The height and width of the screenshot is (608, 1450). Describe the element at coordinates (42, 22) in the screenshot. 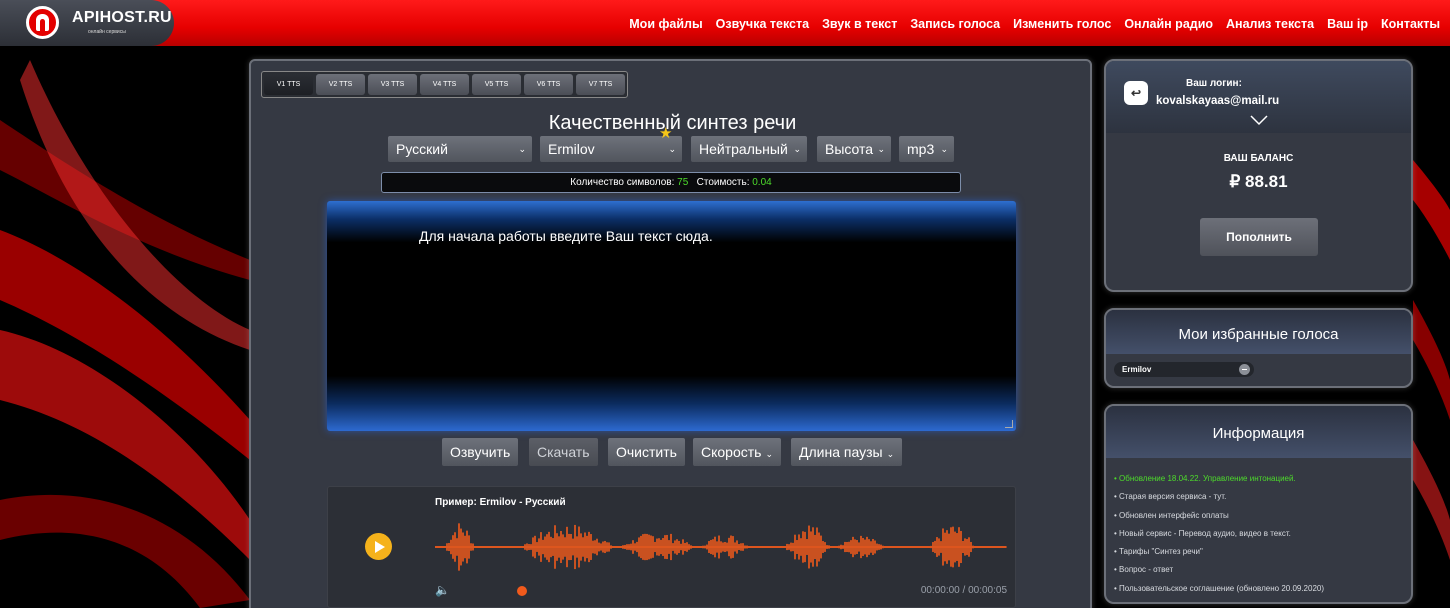

I see `logo-icon` at that location.